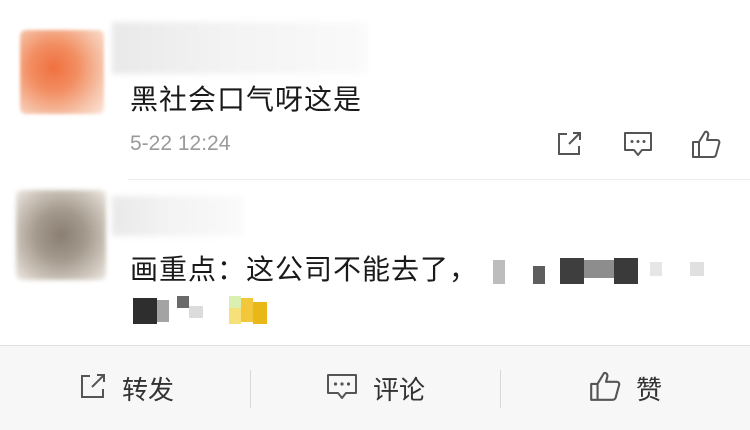  What do you see at coordinates (398, 390) in the screenshot?
I see `comment-label: 评论` at bounding box center [398, 390].